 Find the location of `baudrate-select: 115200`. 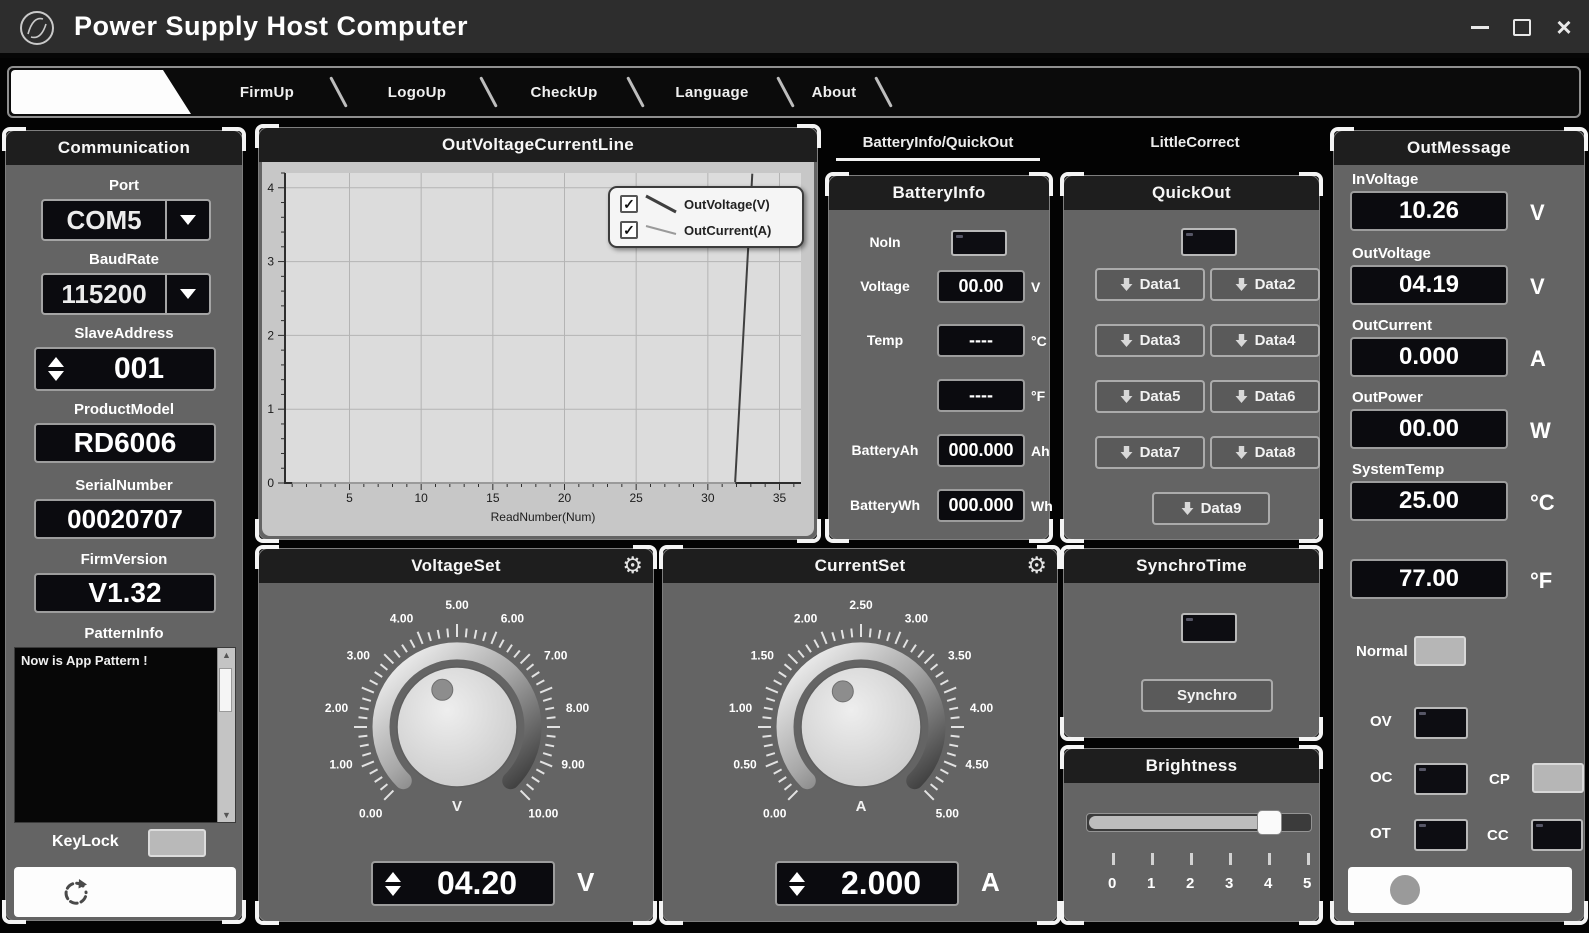

baudrate-select: 115200 is located at coordinates (126, 294).